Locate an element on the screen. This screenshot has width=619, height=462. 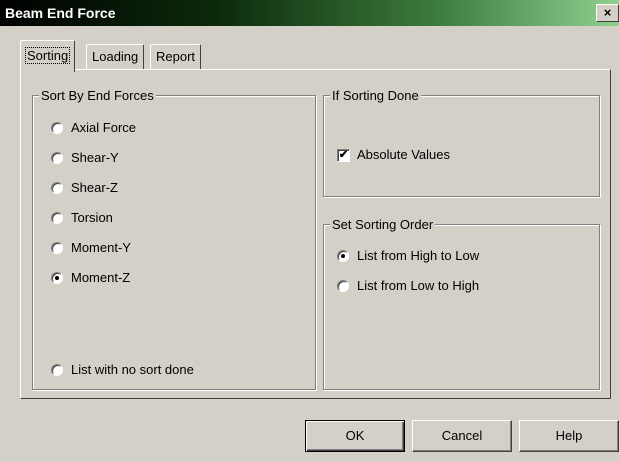
if-sorting-group: If Sorting Done ✔ Absolute Values is located at coordinates (461, 142).